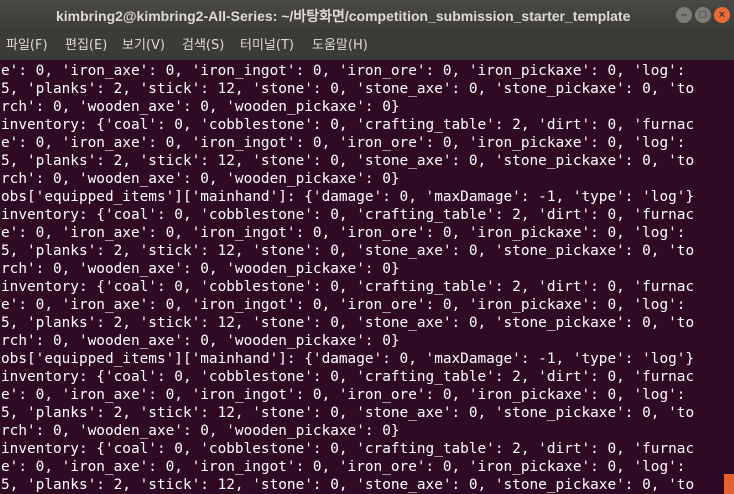 This screenshot has height=494, width=734. Describe the element at coordinates (340, 46) in the screenshot. I see `menu-help: 도움말(H)` at that location.